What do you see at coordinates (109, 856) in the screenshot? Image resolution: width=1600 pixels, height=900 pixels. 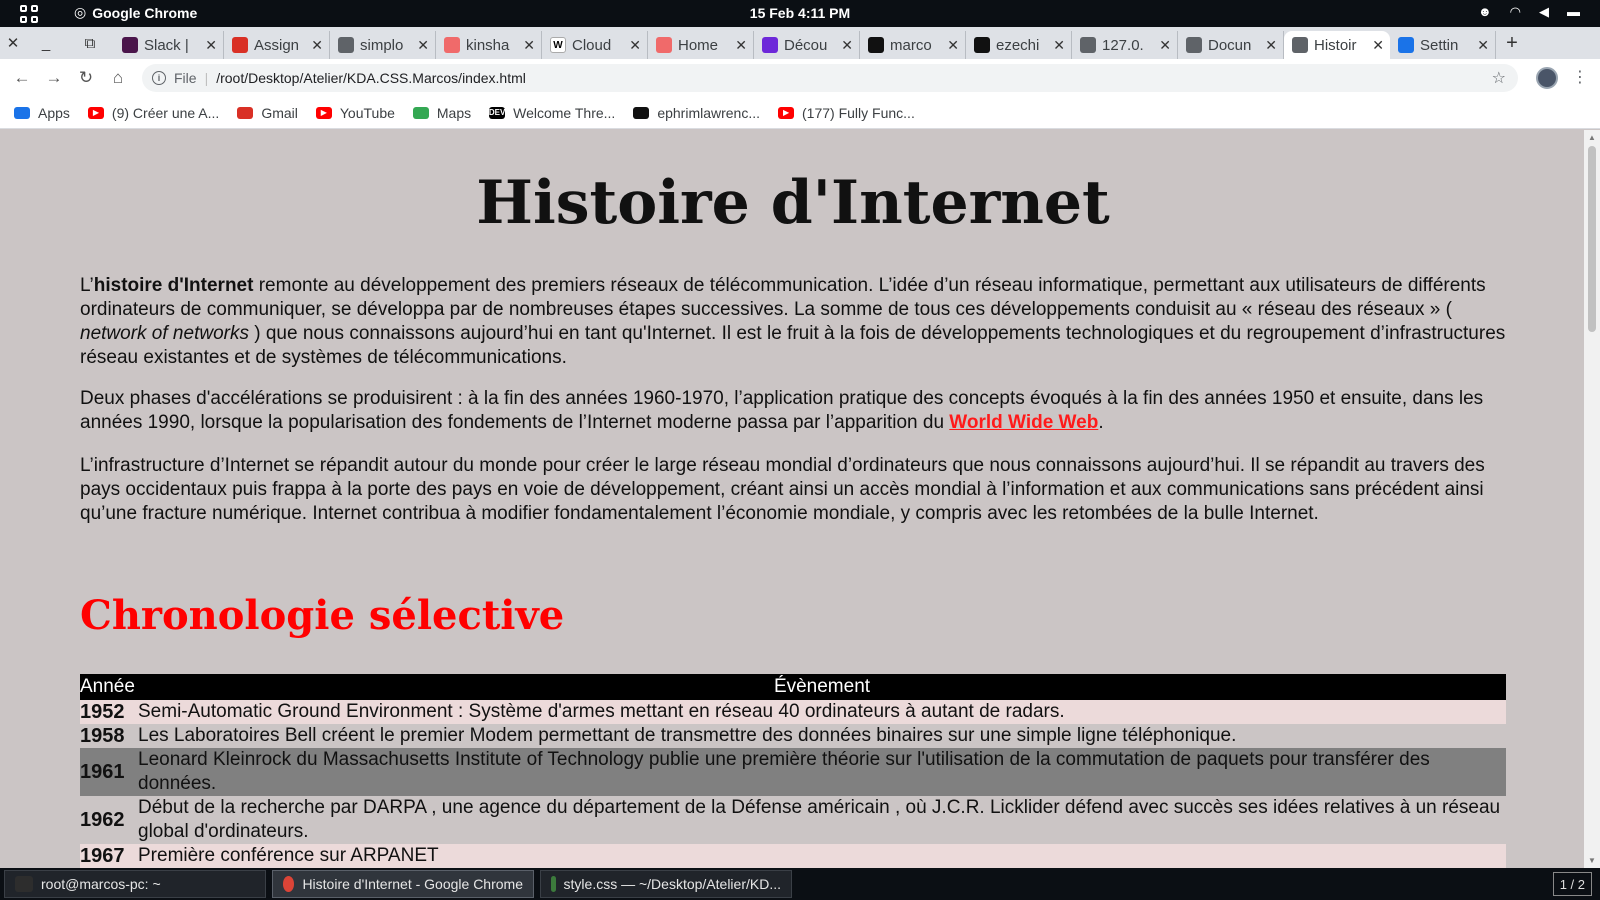 I see `row-year: 1967` at bounding box center [109, 856].